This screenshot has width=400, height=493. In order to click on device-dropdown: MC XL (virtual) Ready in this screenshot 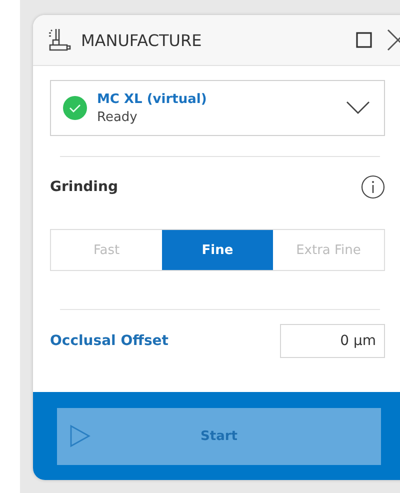, I will do `click(217, 108)`.